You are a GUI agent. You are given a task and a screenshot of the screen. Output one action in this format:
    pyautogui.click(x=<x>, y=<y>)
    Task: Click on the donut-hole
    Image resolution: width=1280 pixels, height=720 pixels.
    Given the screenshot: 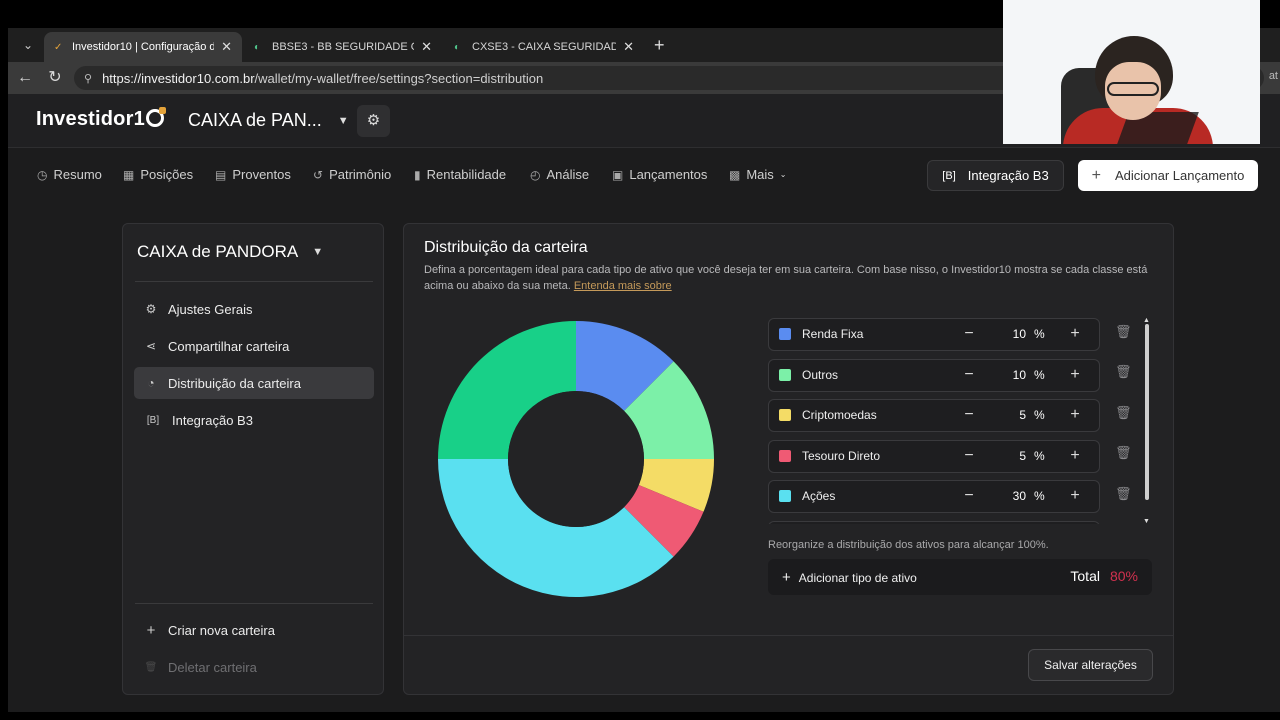 What is the action you would take?
    pyautogui.click(x=576, y=459)
    